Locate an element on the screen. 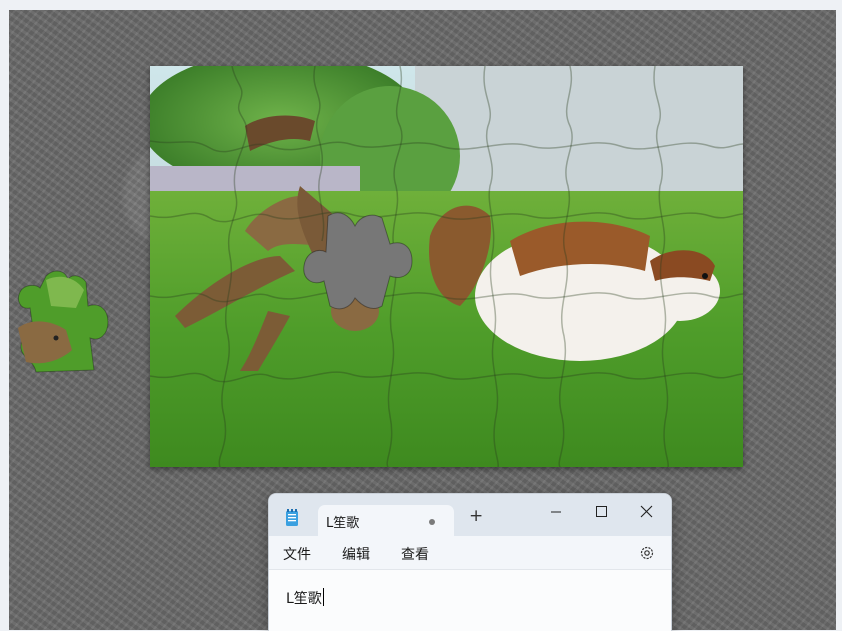 This screenshot has width=842, height=631. editor-text: L笙歌 is located at coordinates (304, 599).